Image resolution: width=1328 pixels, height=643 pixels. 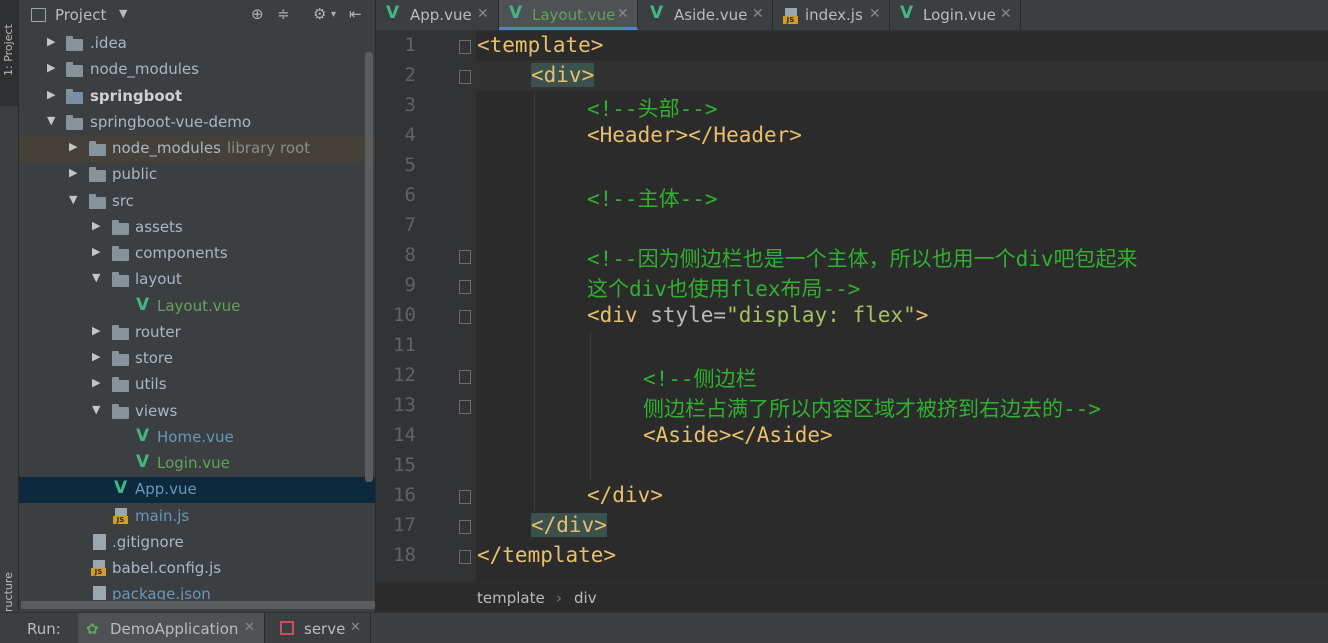 I want to click on hide-panel-icon: ⇤, so click(x=355, y=14).